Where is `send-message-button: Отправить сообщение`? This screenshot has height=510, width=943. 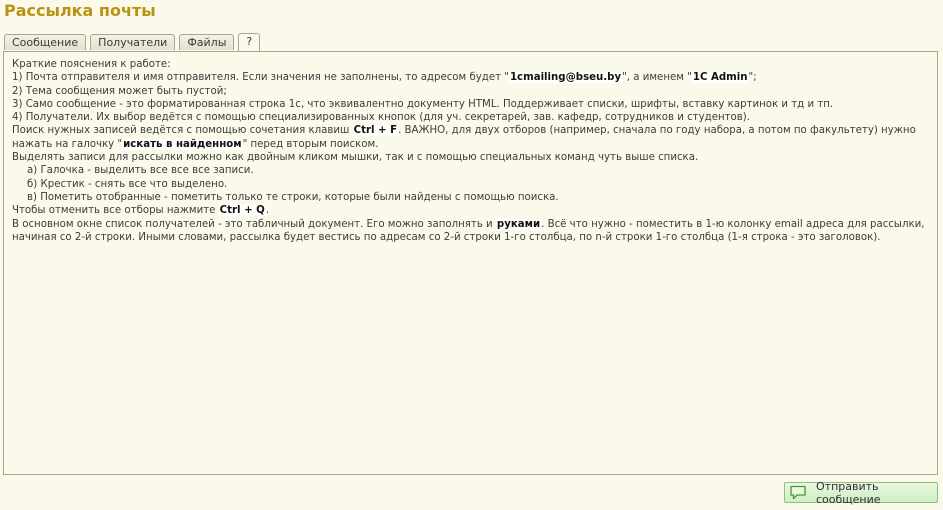
send-message-button: Отправить сообщение is located at coordinates (861, 492).